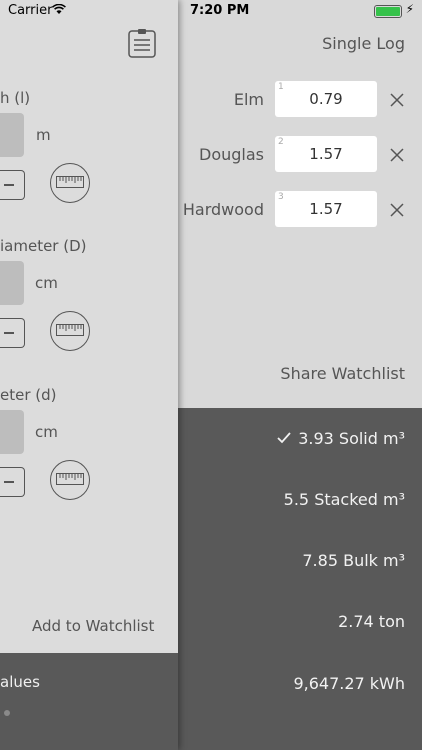 Image resolution: width=422 pixels, height=750 pixels. I want to click on diameter-measure-button, so click(70, 331).